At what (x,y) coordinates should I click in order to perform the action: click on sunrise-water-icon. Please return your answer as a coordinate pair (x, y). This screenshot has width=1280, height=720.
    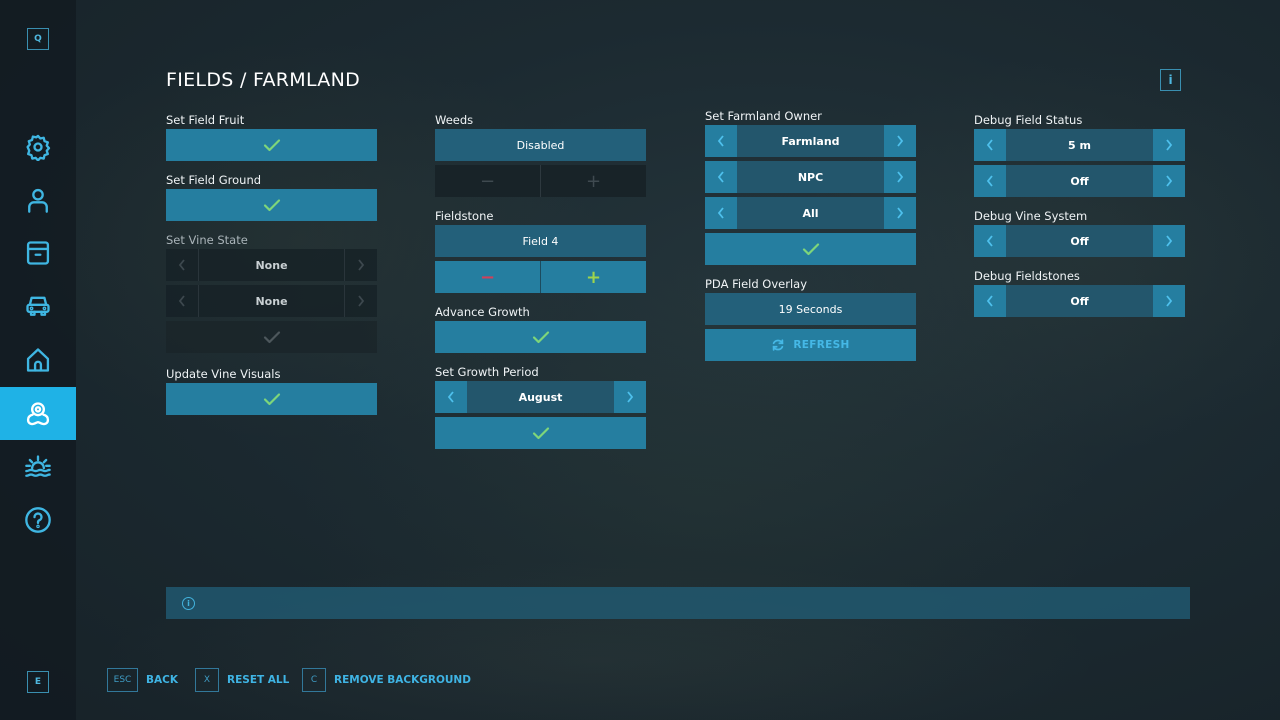
    Looking at the image, I should click on (38, 465).